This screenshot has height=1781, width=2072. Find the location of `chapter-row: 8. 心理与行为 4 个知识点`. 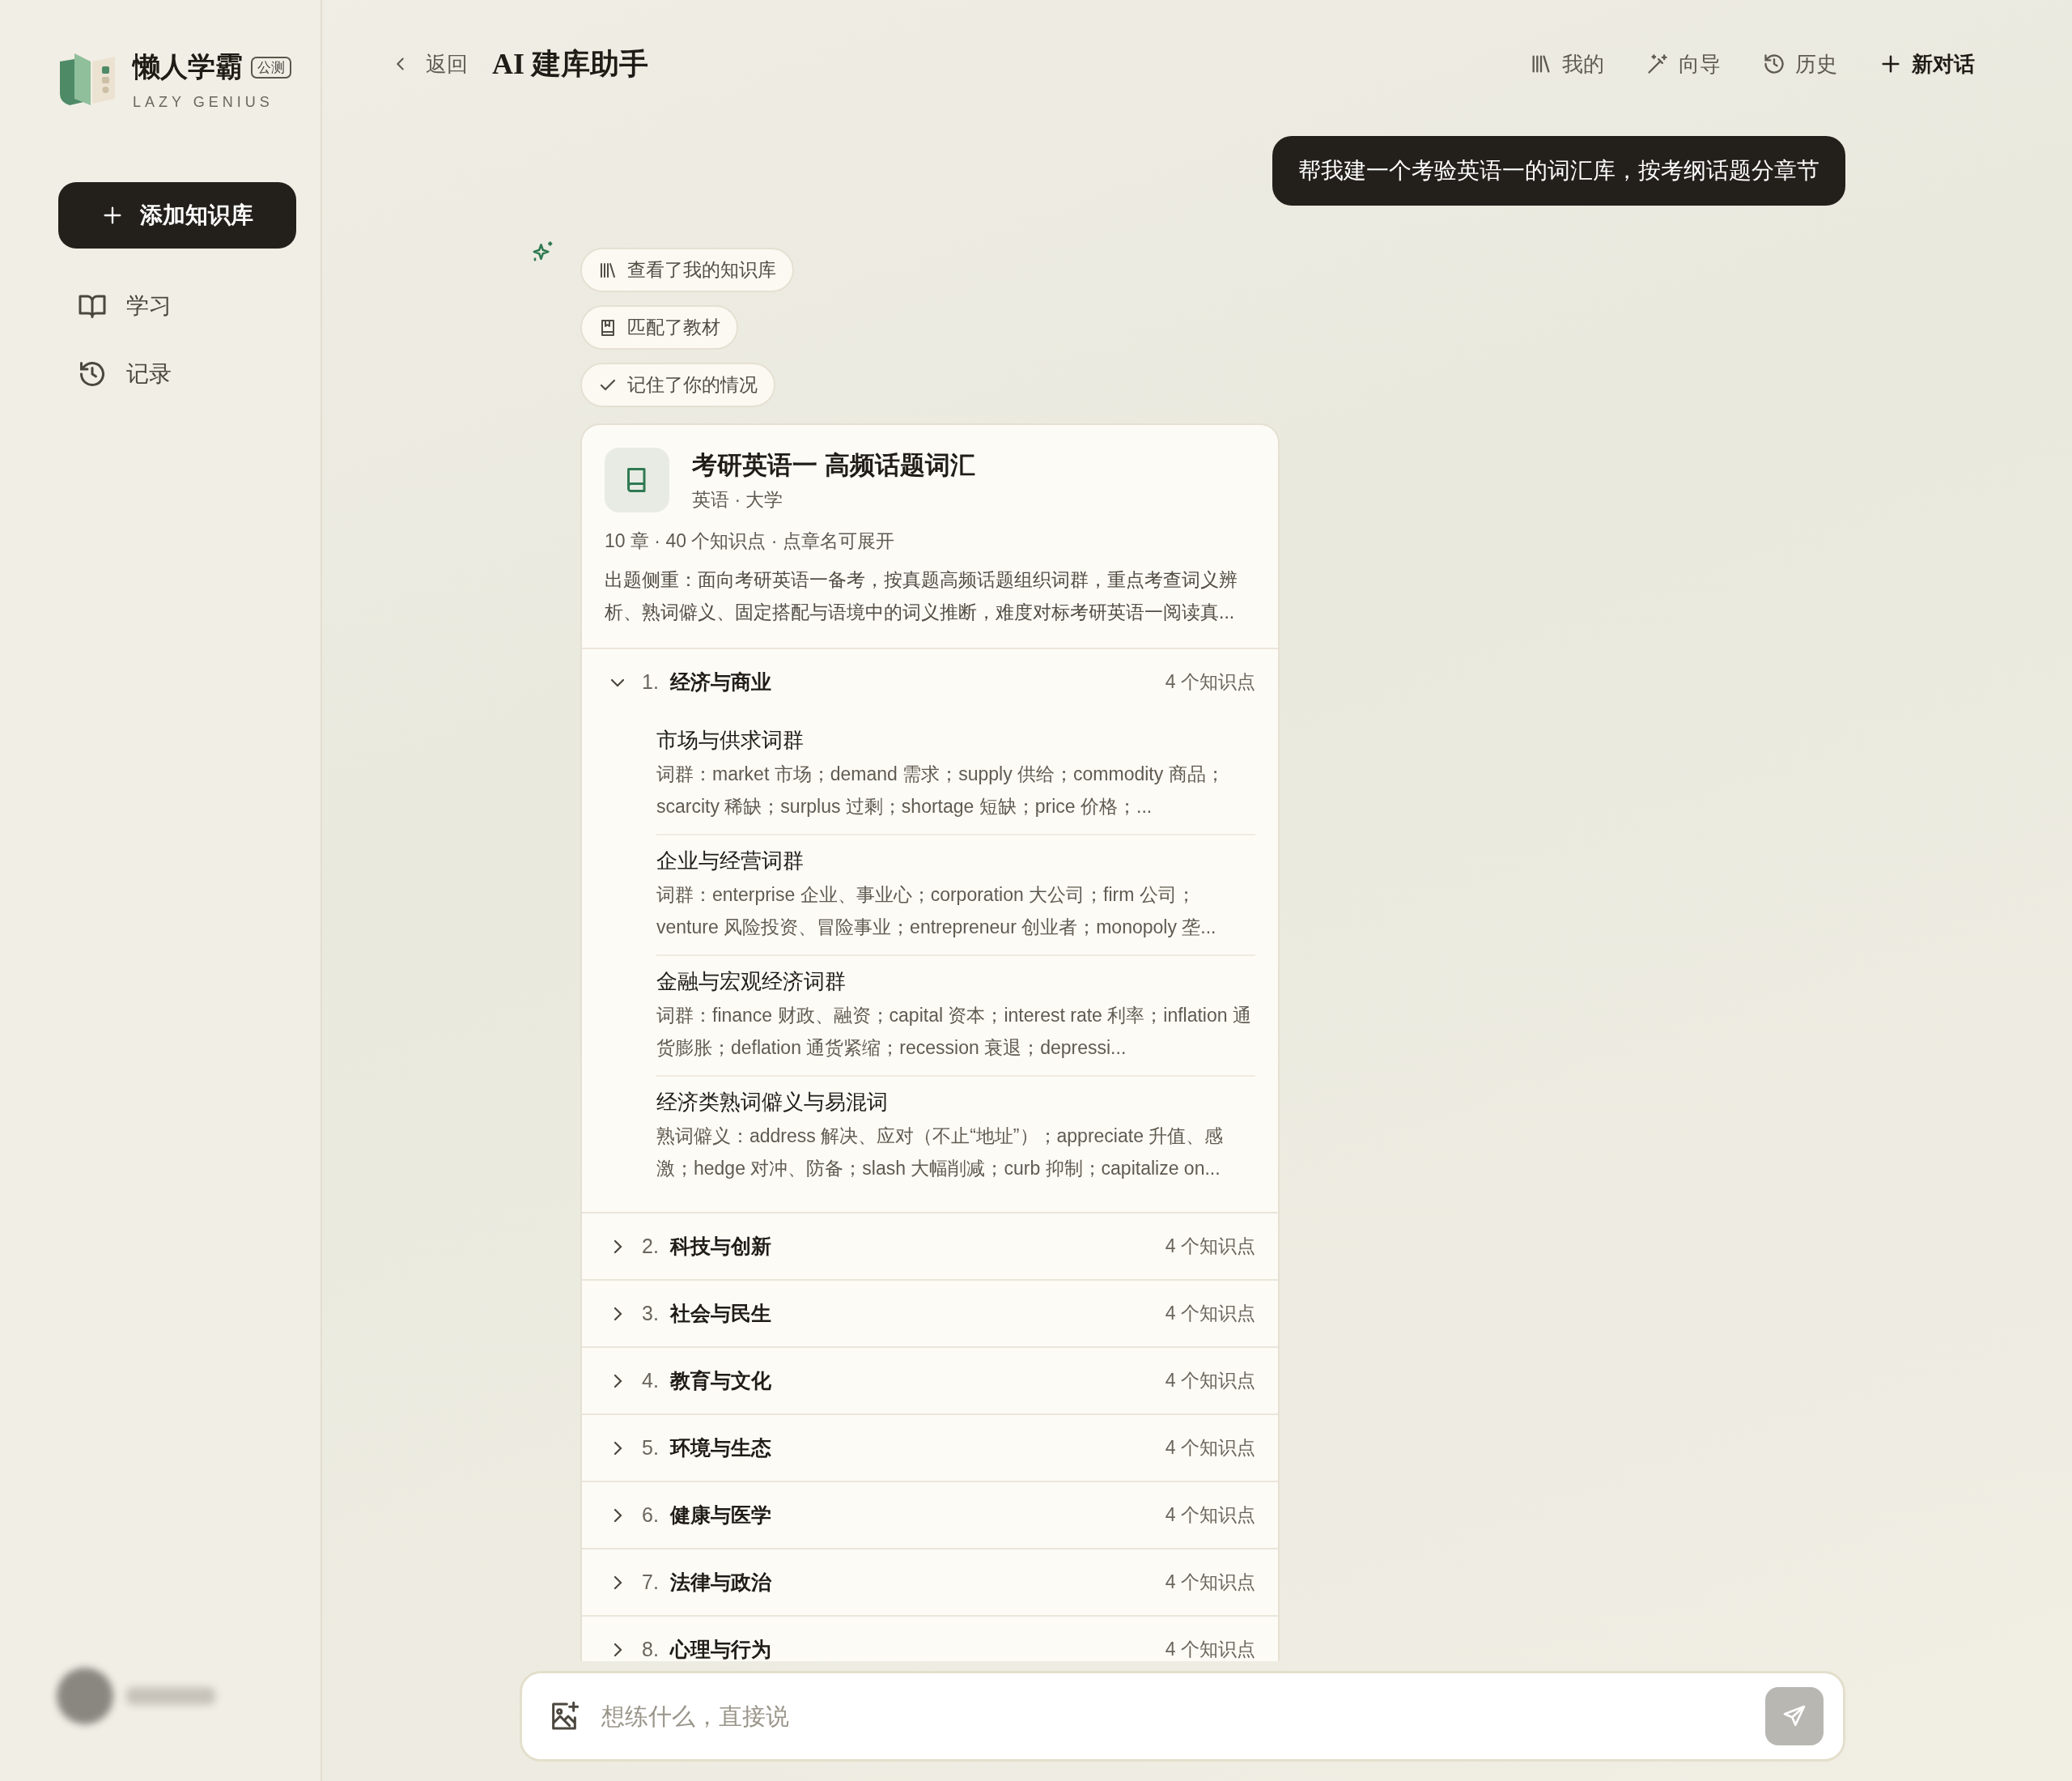

chapter-row: 8. 心理与行为 4 个知识点 is located at coordinates (930, 1639).